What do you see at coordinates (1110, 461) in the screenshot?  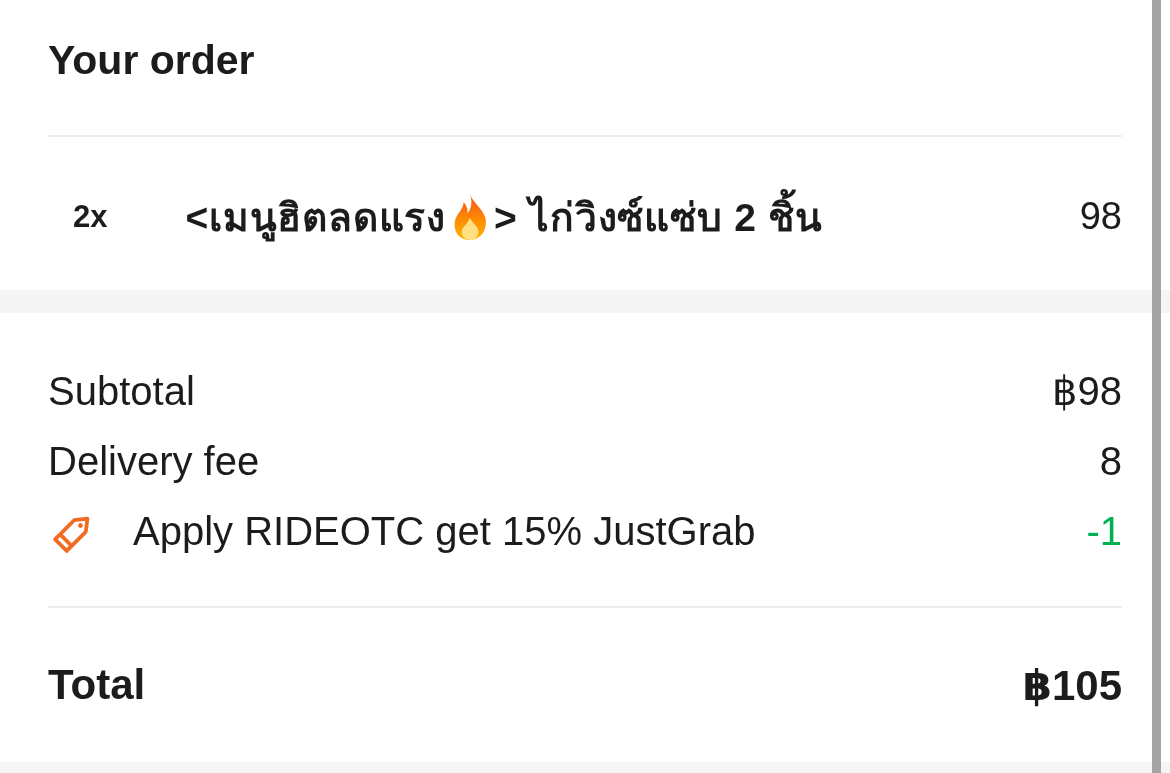 I see `fee-amount: 8` at bounding box center [1110, 461].